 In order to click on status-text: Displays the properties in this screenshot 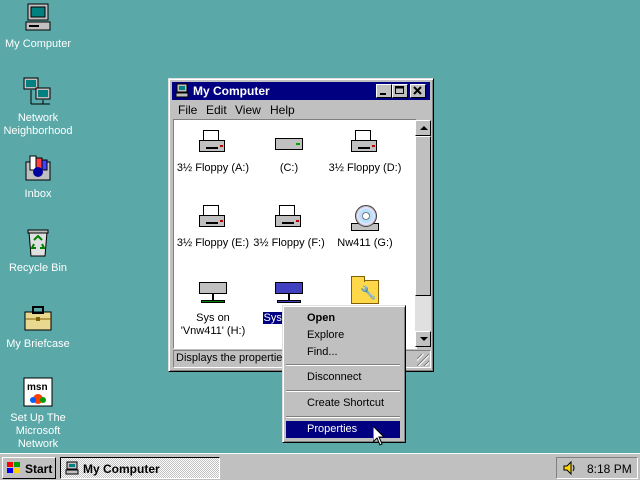, I will do `click(232, 358)`.